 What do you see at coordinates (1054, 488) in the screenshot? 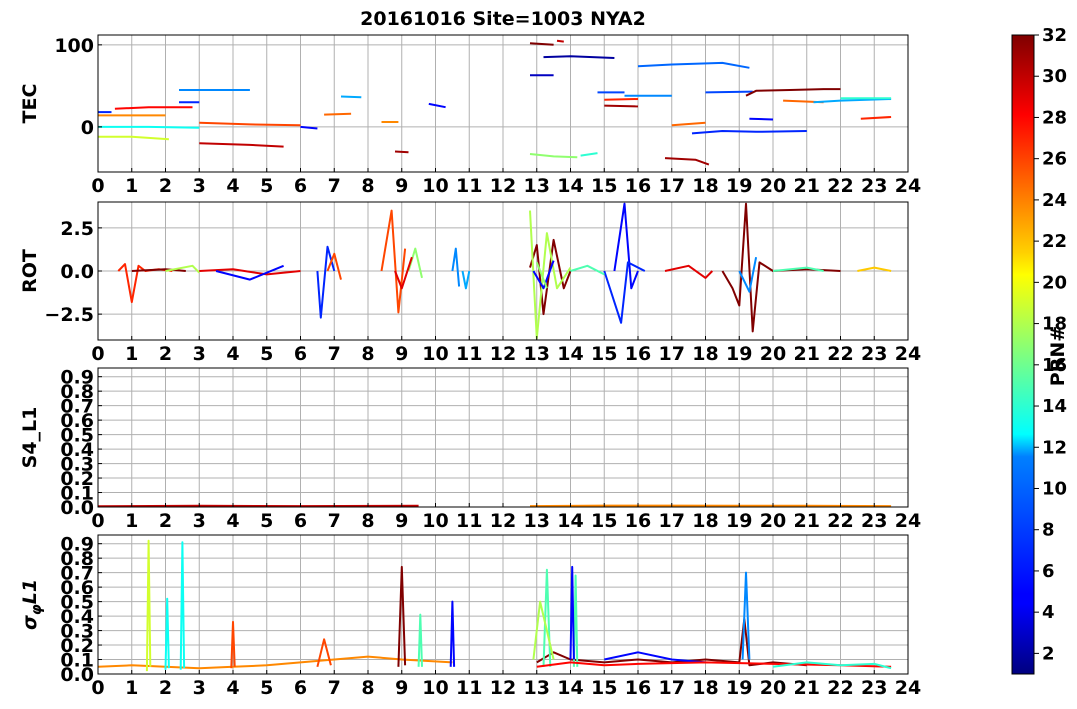
I see `colorbar-tick-label: 10` at bounding box center [1054, 488].